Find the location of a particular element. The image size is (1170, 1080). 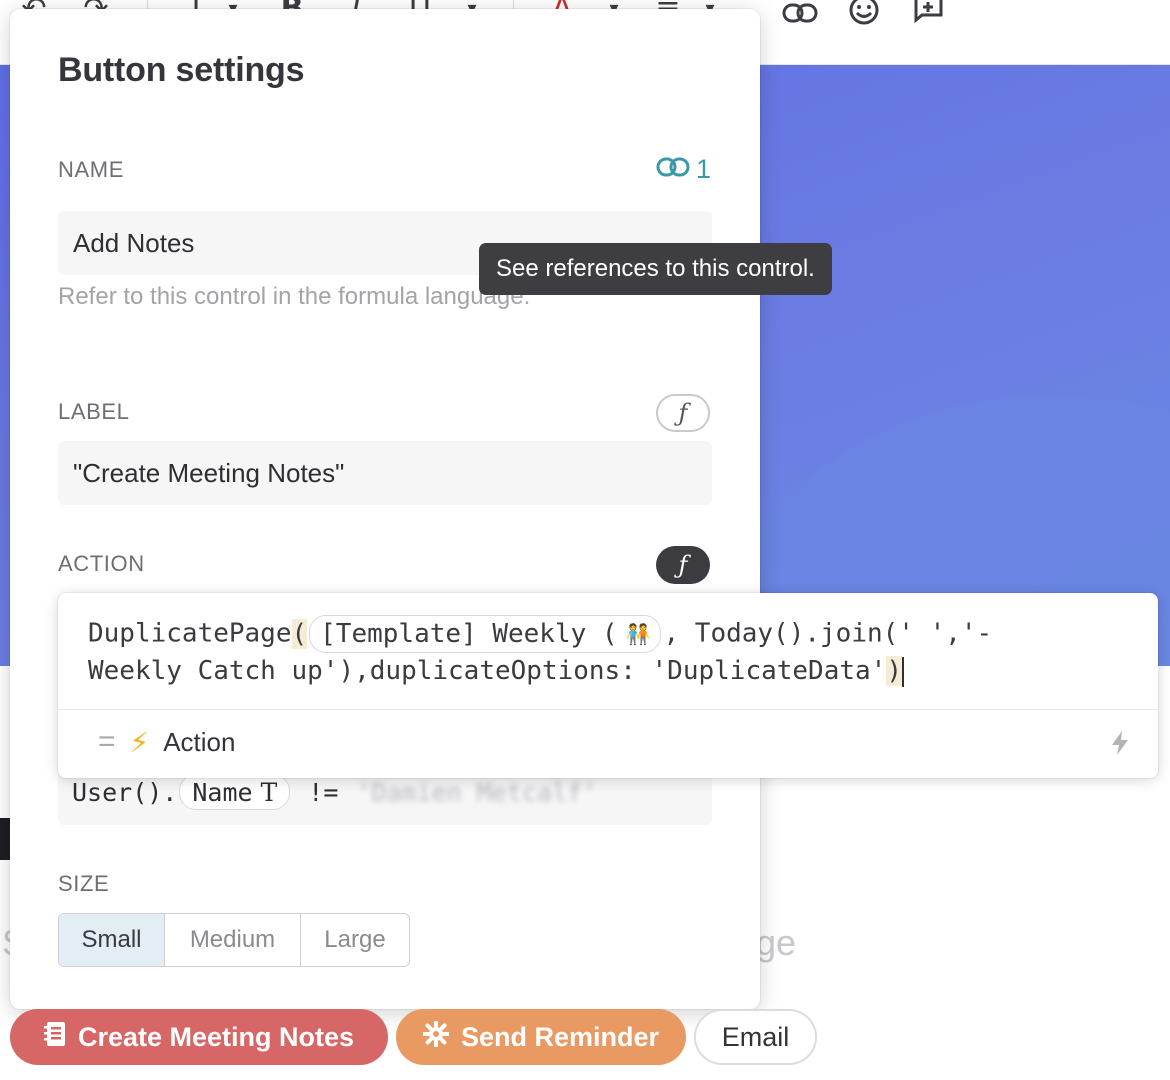

panel-title: Button settings is located at coordinates (181, 70).